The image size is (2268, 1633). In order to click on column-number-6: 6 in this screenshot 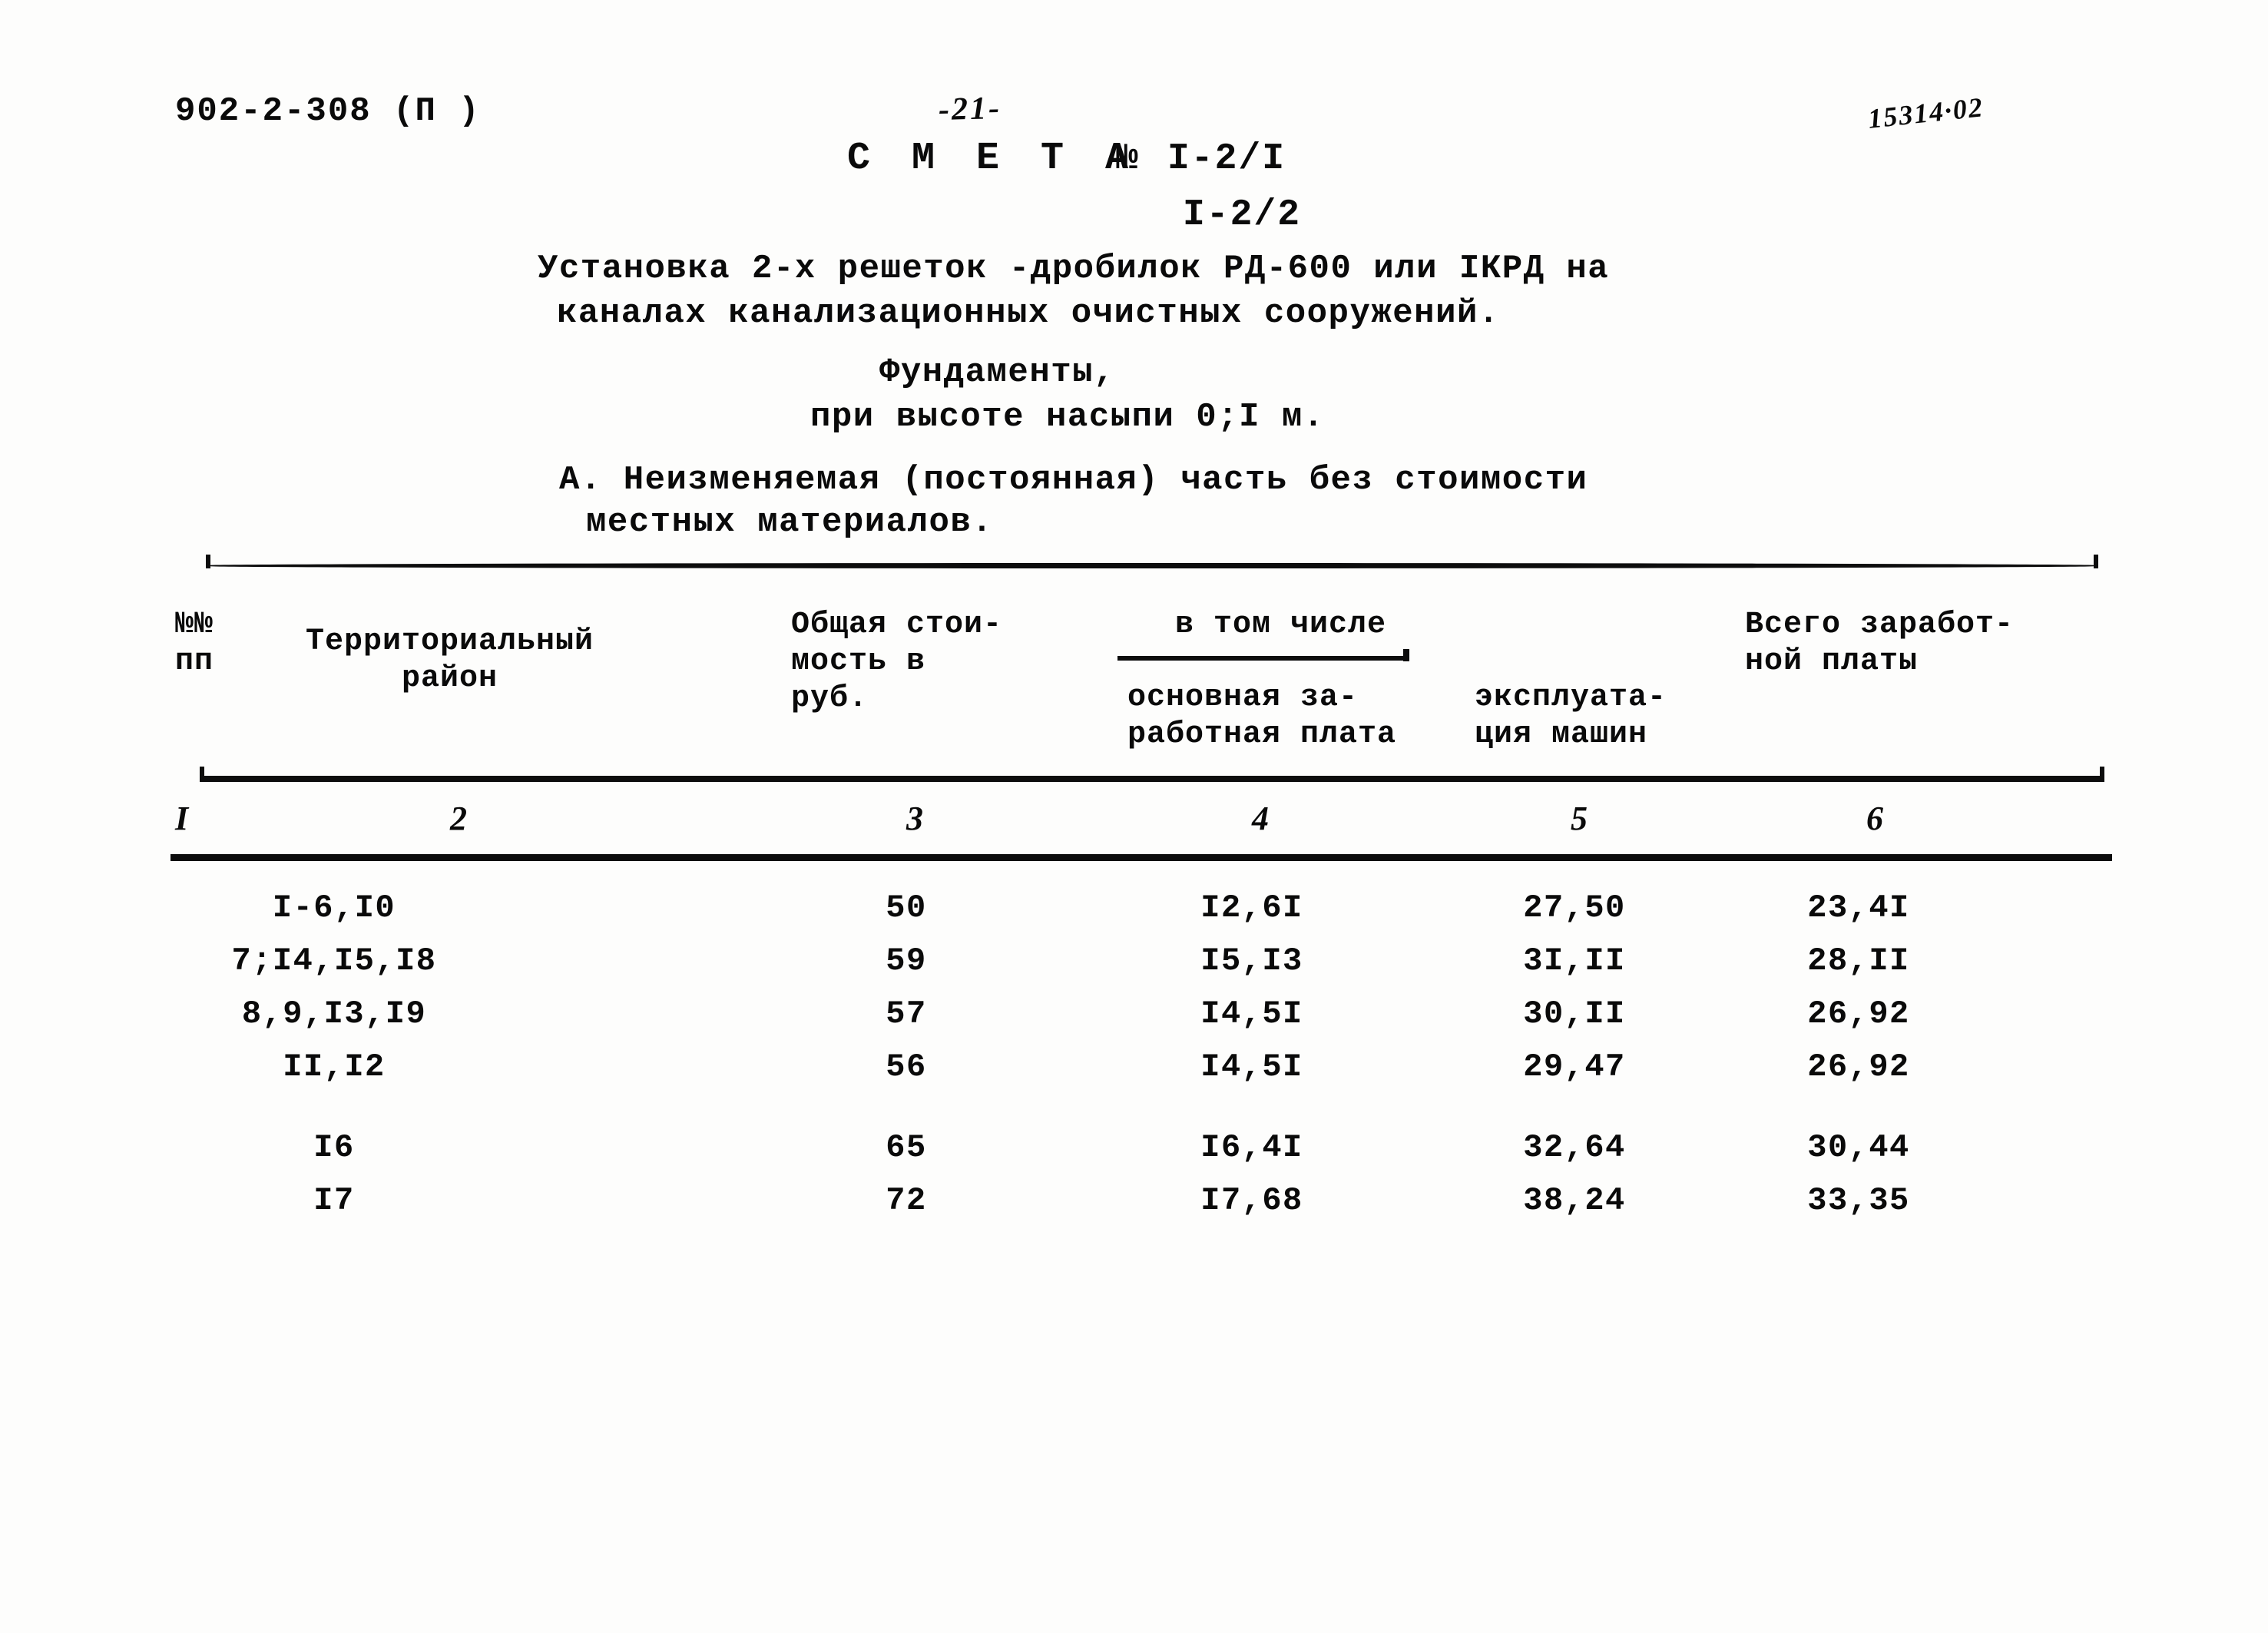, I will do `click(1874, 818)`.